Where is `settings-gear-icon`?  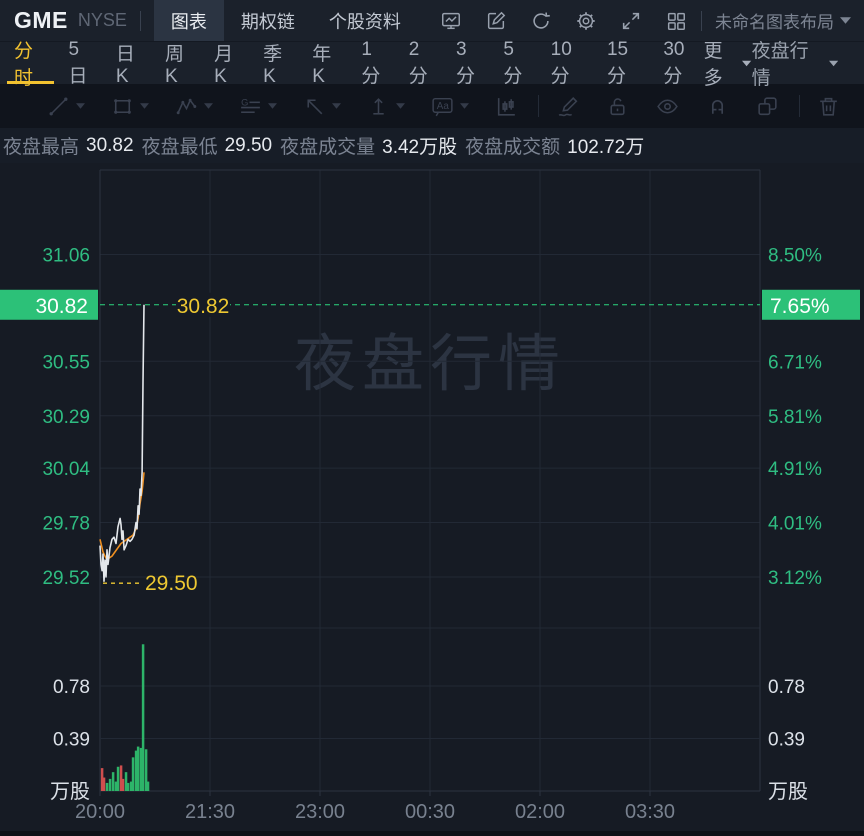 settings-gear-icon is located at coordinates (586, 21).